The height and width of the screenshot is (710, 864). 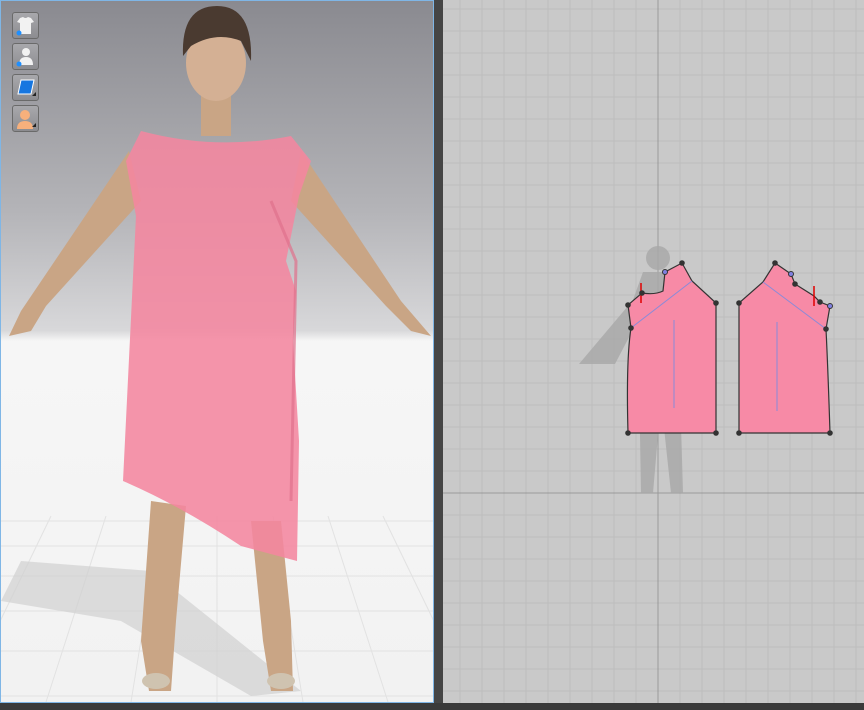 I want to click on avatar-silhouette-icon, so click(x=26, y=56).